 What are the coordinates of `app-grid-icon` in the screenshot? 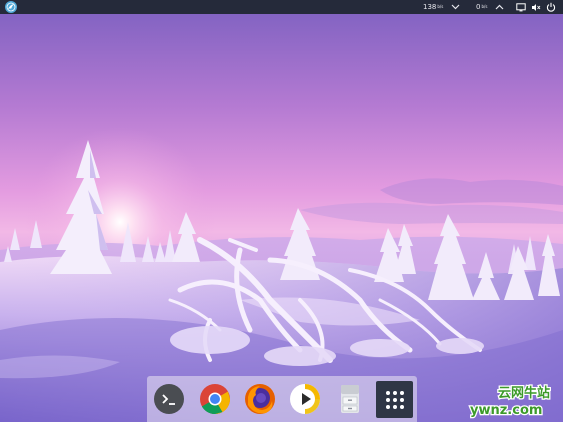 It's located at (394, 399).